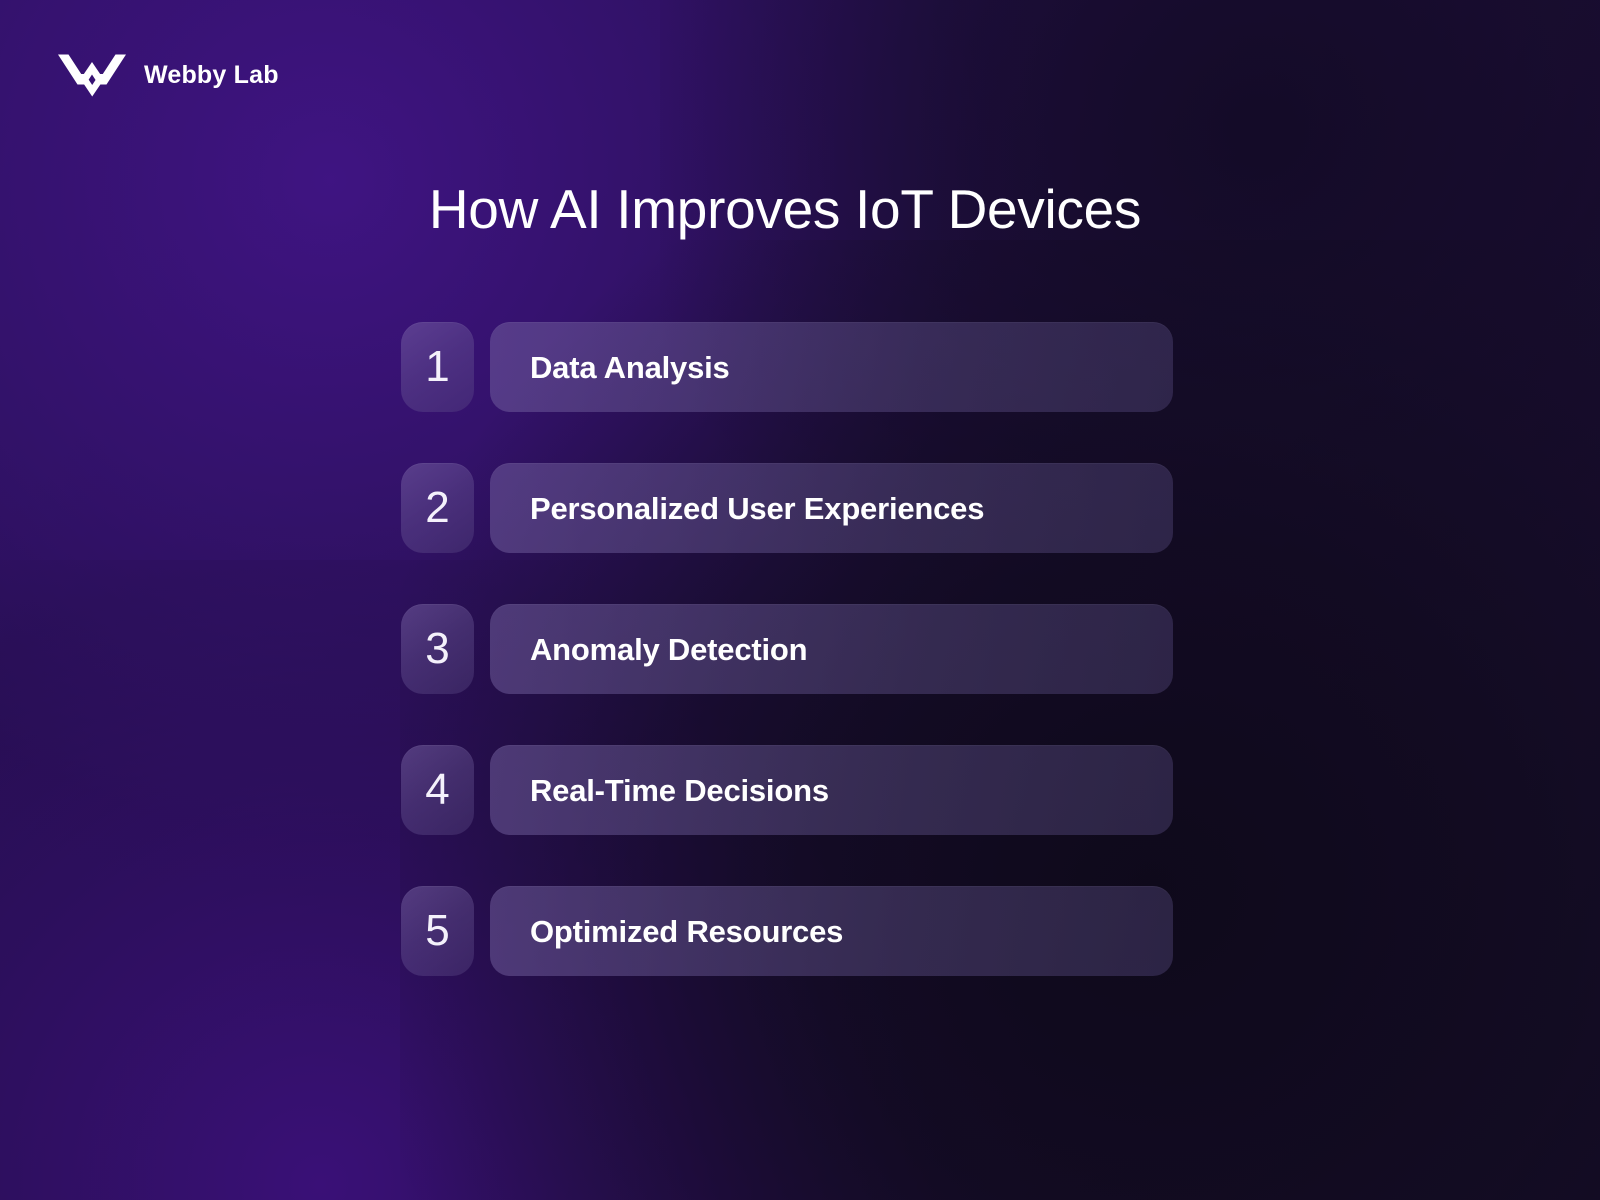  I want to click on list-item: 2 Personalized User Experiences, so click(787, 508).